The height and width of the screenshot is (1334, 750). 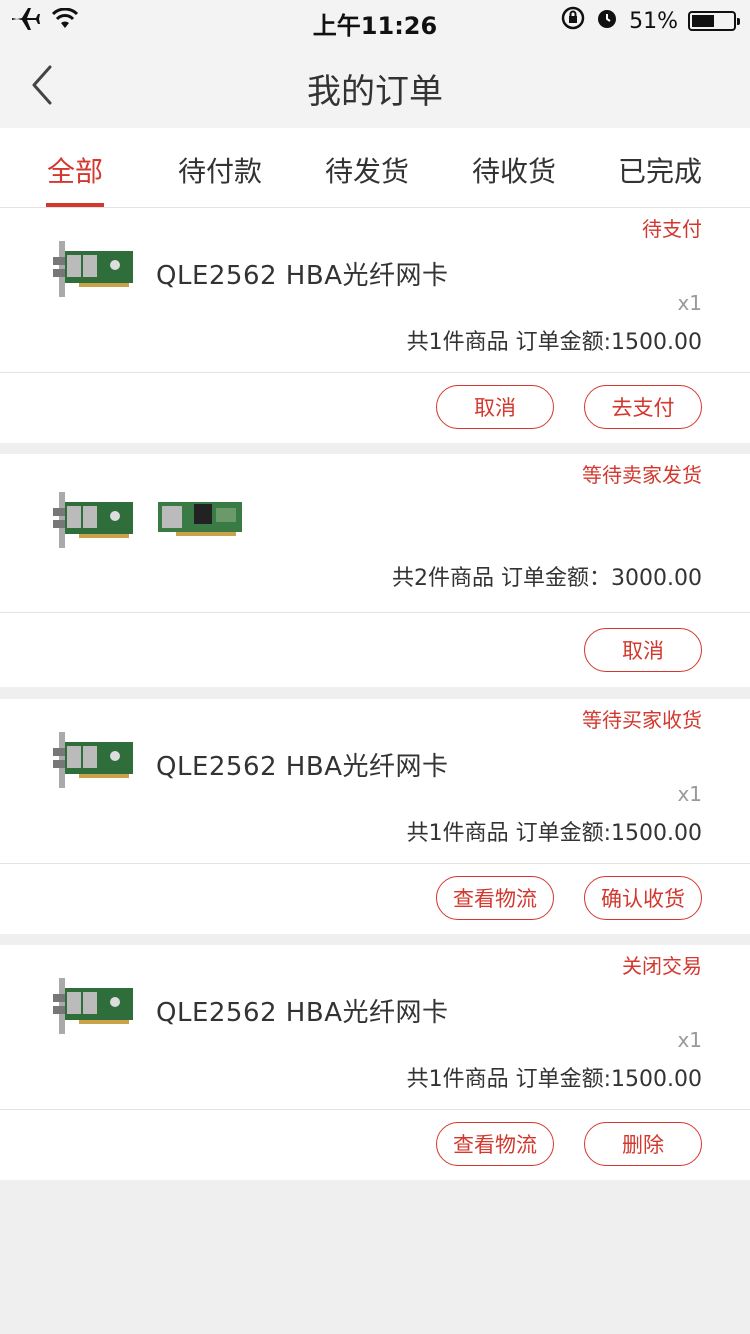 What do you see at coordinates (75, 170) in the screenshot?
I see `tab-all: 全部` at bounding box center [75, 170].